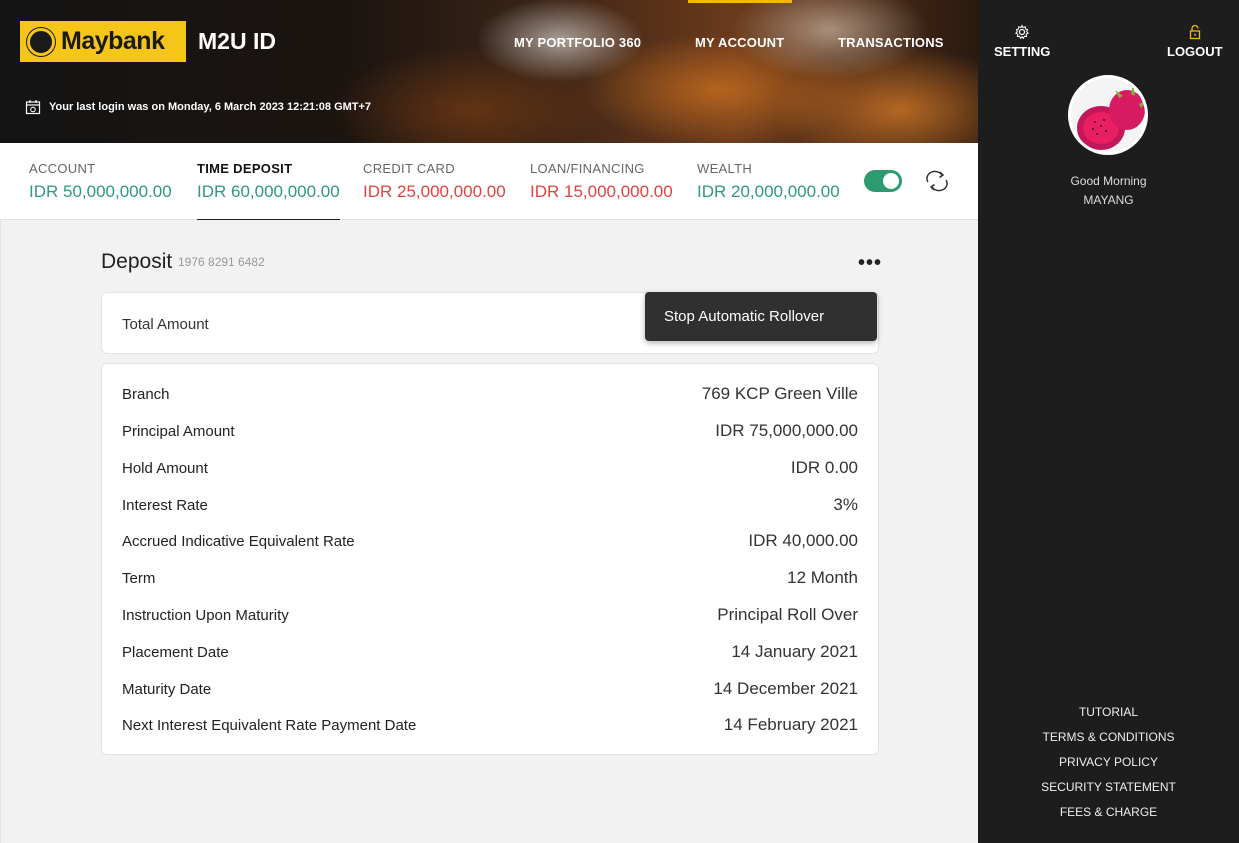  What do you see at coordinates (1195, 41) in the screenshot?
I see `logout-button: LOGOUT` at bounding box center [1195, 41].